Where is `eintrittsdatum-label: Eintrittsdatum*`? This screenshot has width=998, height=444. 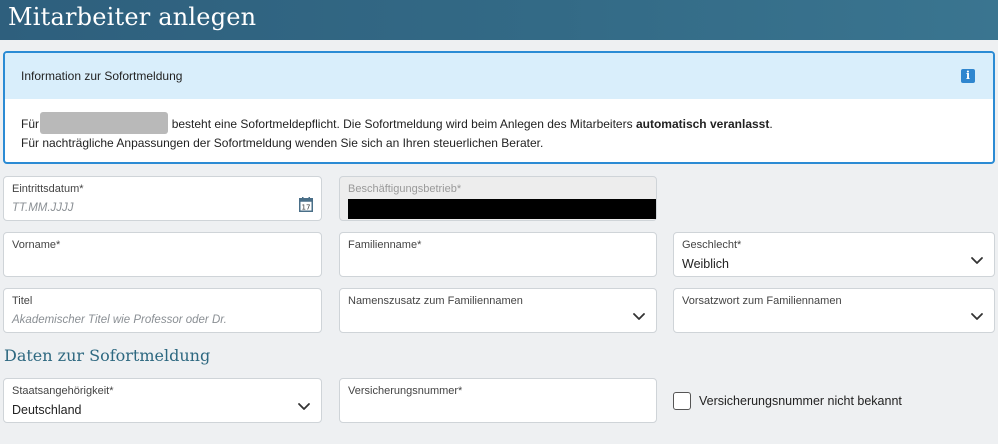
eintrittsdatum-label: Eintrittsdatum* is located at coordinates (48, 189).